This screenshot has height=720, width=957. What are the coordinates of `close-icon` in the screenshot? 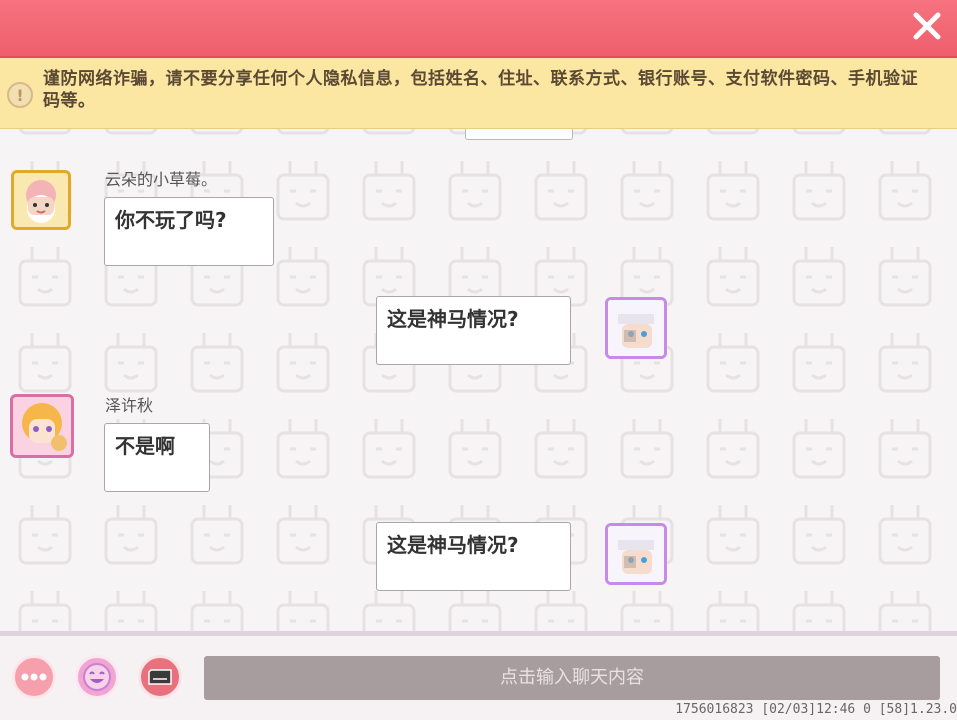 It's located at (927, 26).